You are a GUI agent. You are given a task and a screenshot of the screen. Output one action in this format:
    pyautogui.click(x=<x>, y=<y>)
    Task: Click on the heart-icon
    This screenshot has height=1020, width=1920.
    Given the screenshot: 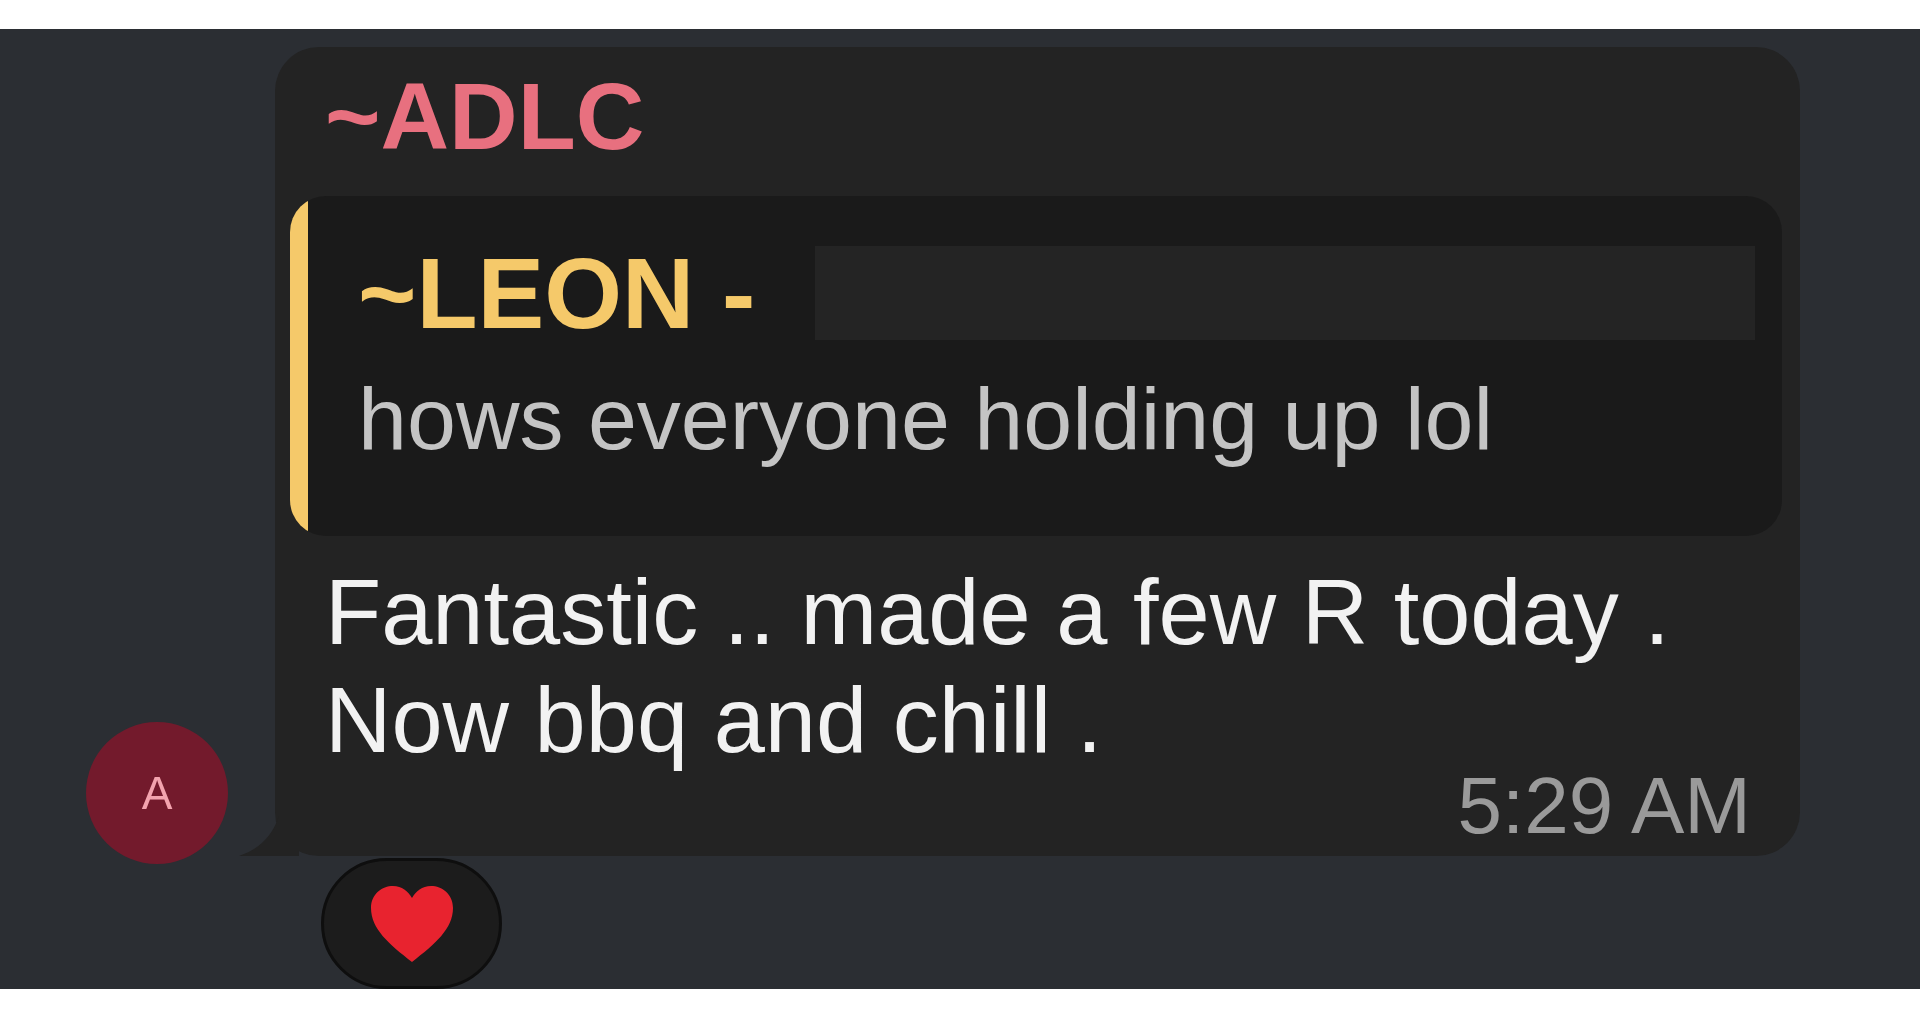 What is the action you would take?
    pyautogui.click(x=411, y=923)
    